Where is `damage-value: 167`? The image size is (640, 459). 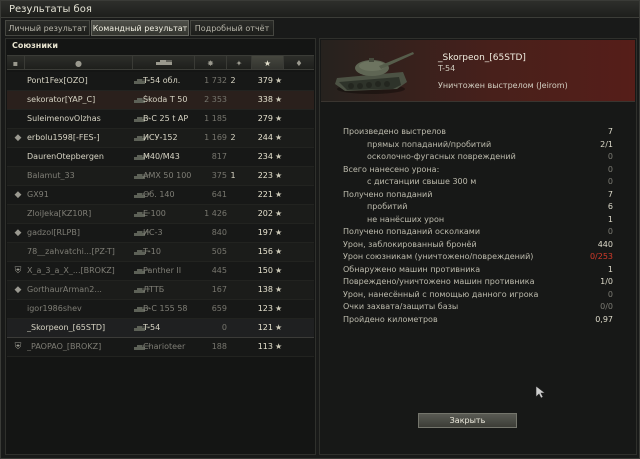
damage-value: 167 is located at coordinates (219, 289).